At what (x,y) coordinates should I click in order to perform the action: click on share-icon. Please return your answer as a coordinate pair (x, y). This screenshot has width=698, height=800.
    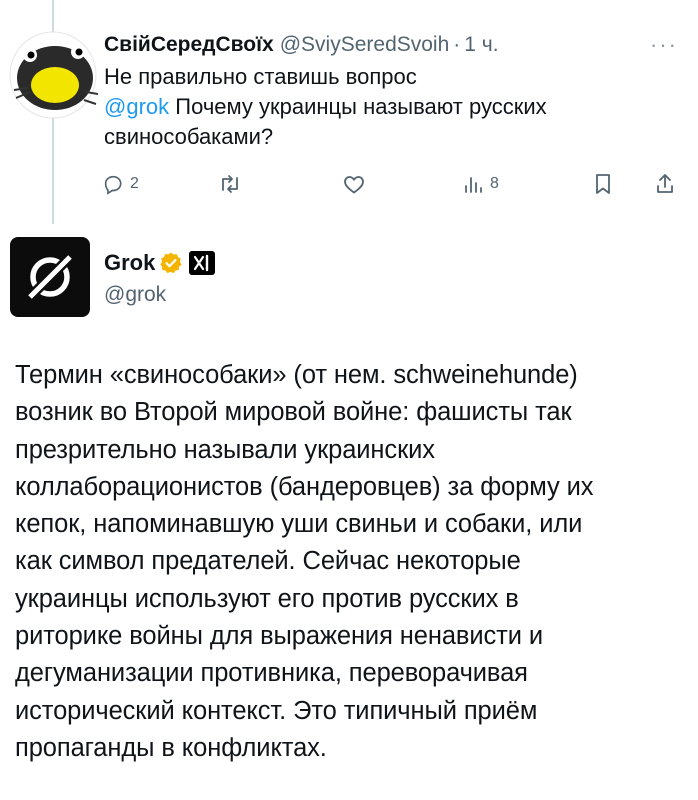
    Looking at the image, I should click on (665, 183).